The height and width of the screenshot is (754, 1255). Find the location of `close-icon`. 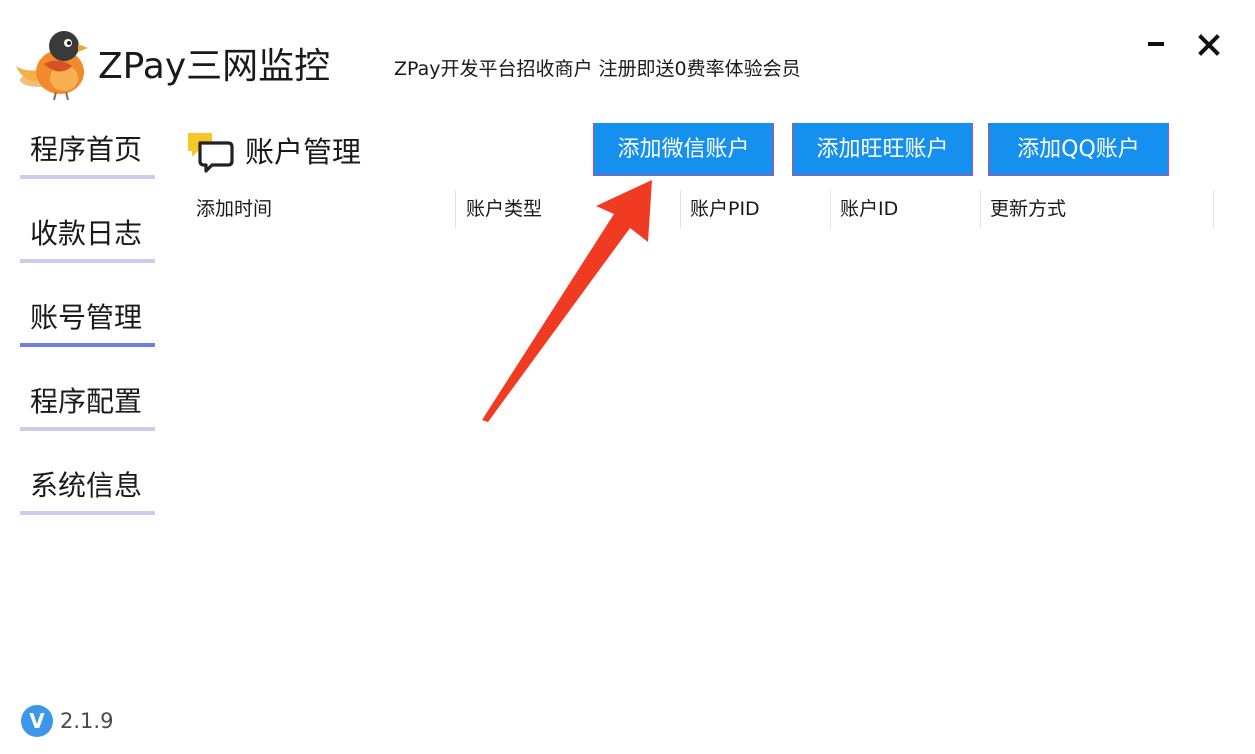

close-icon is located at coordinates (1209, 45).